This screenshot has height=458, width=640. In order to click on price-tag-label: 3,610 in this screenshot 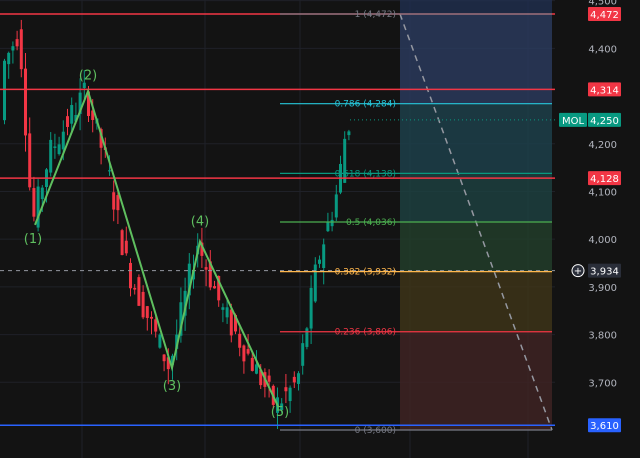, I will do `click(604, 426)`.